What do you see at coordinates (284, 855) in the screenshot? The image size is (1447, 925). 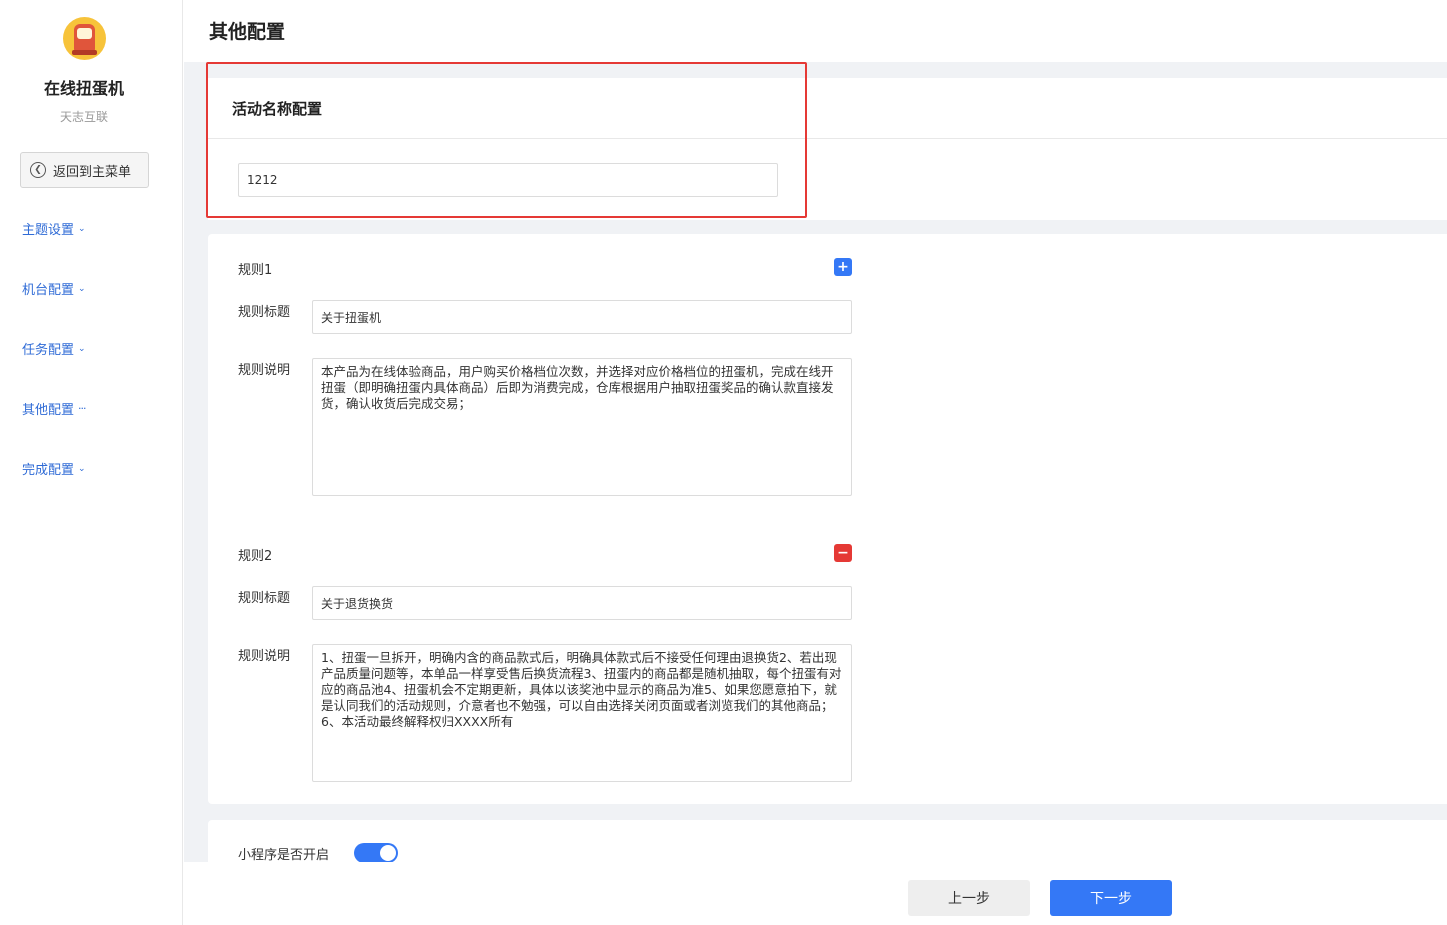 I see `miniprogram-label: 小程序是否开启` at bounding box center [284, 855].